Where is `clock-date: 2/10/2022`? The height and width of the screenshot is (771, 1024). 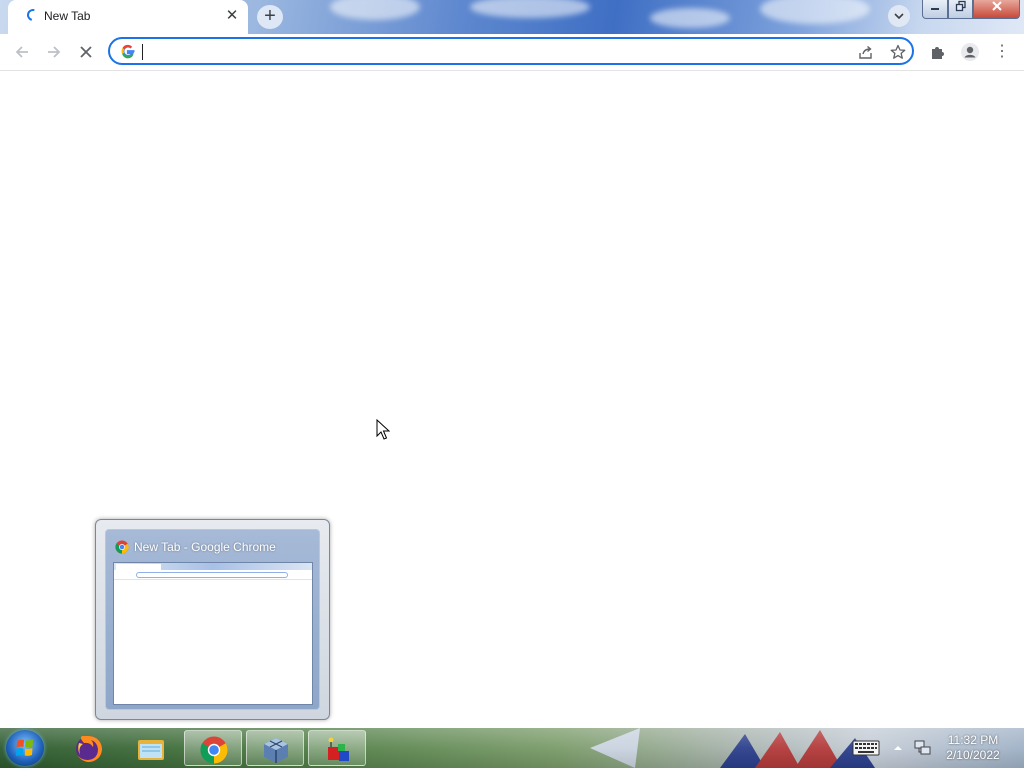 clock-date: 2/10/2022 is located at coordinates (973, 755).